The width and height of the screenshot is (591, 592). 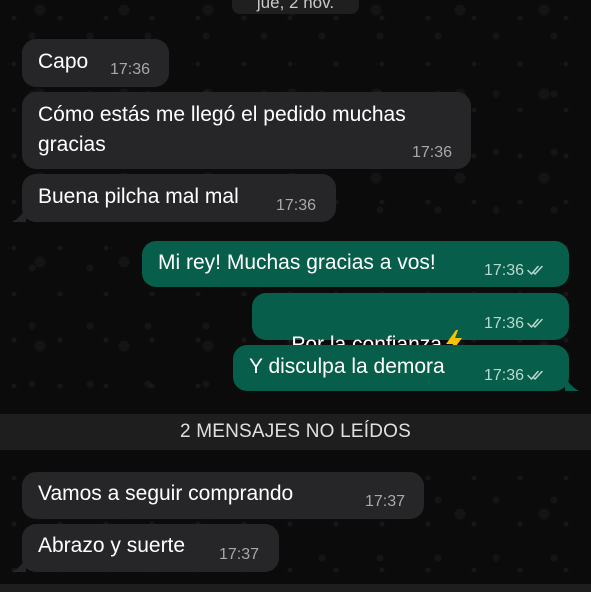 I want to click on unread-messages-divider: 2 MENSAJES NO LEÍDOS, so click(x=295, y=432).